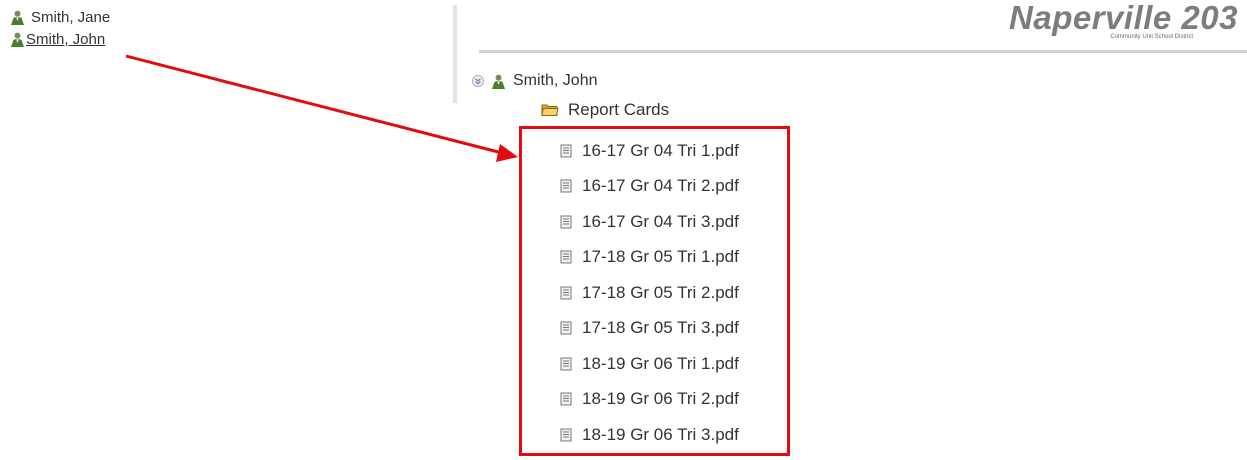 Image resolution: width=1247 pixels, height=460 pixels. I want to click on file-item: 16-17 Gr 04 Tri 3.pdf, so click(649, 222).